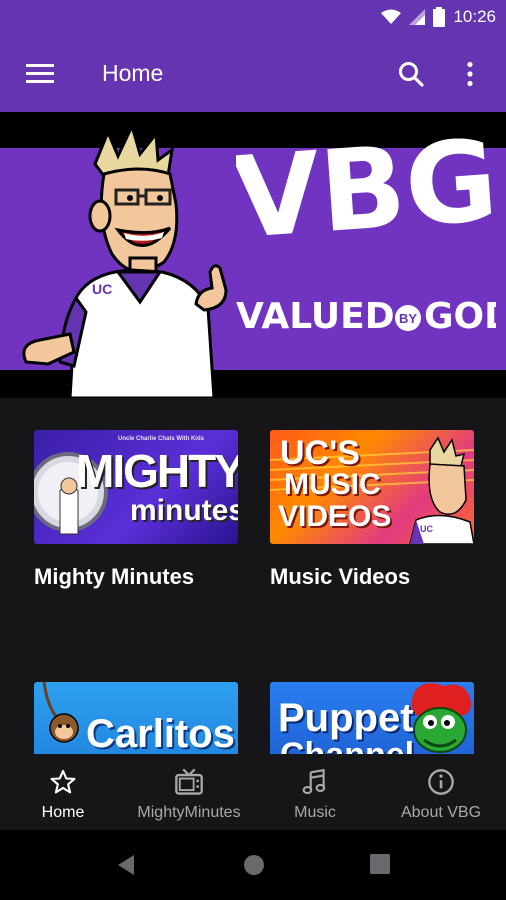 This screenshot has width=506, height=900. What do you see at coordinates (347, 745) in the screenshot?
I see `thumb-title-line2: Channel` at bounding box center [347, 745].